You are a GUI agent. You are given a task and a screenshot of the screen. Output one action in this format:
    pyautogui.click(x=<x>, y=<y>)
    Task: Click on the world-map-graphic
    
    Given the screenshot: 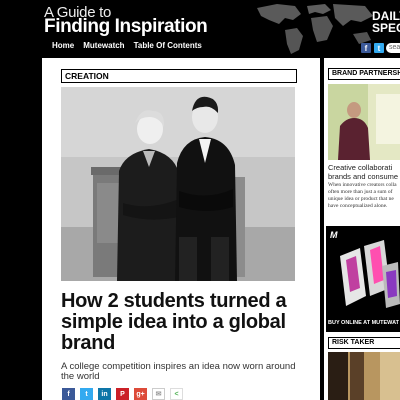 What is the action you would take?
    pyautogui.click(x=315, y=29)
    